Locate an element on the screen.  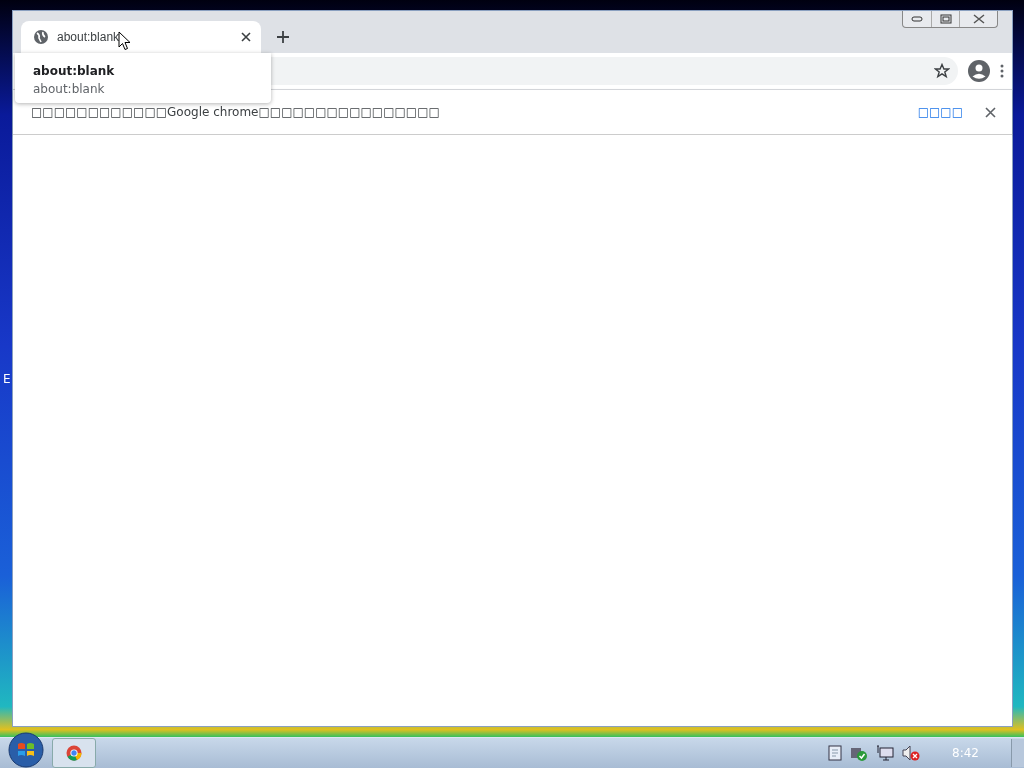
info-bar-link: □□□□ is located at coordinates (940, 112).